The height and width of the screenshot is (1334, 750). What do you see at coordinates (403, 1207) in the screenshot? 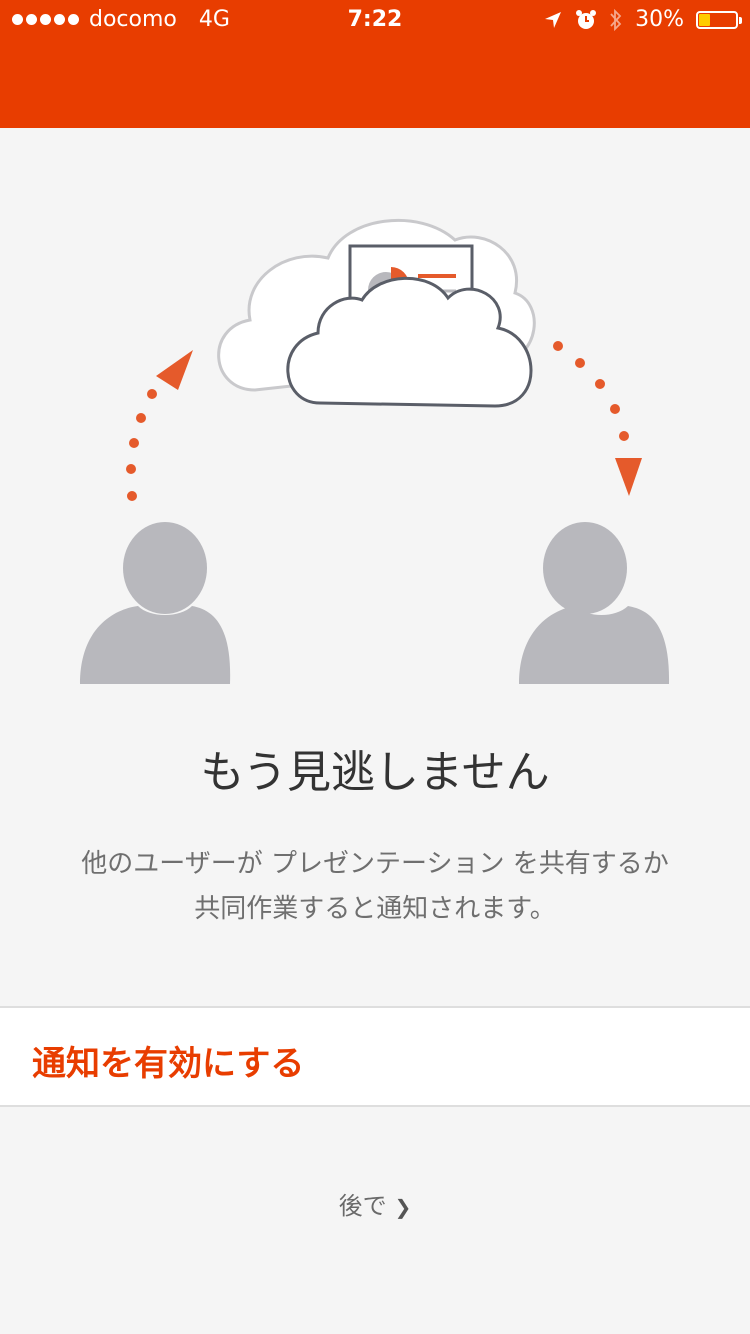
I see `chevron-right-icon: ❯` at bounding box center [403, 1207].